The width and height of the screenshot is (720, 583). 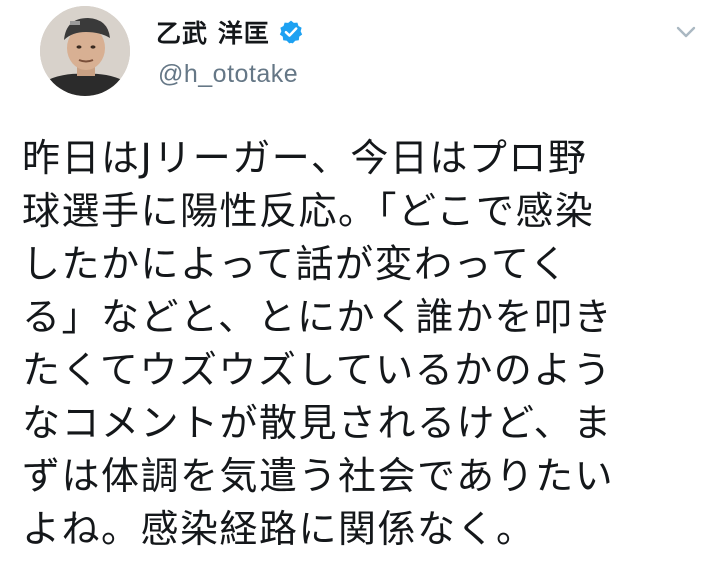 I want to click on tweet-text-line: ずは体調を気遣う社会でありたい, so click(x=318, y=476).